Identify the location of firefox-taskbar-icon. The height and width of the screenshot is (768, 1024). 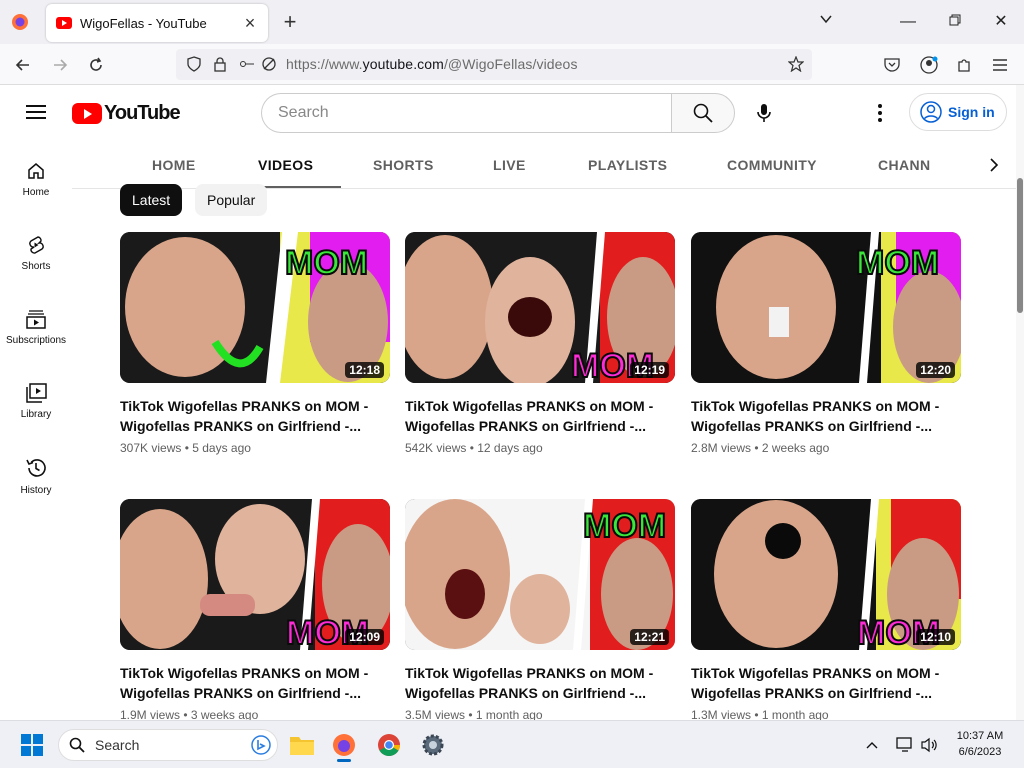
(344, 745).